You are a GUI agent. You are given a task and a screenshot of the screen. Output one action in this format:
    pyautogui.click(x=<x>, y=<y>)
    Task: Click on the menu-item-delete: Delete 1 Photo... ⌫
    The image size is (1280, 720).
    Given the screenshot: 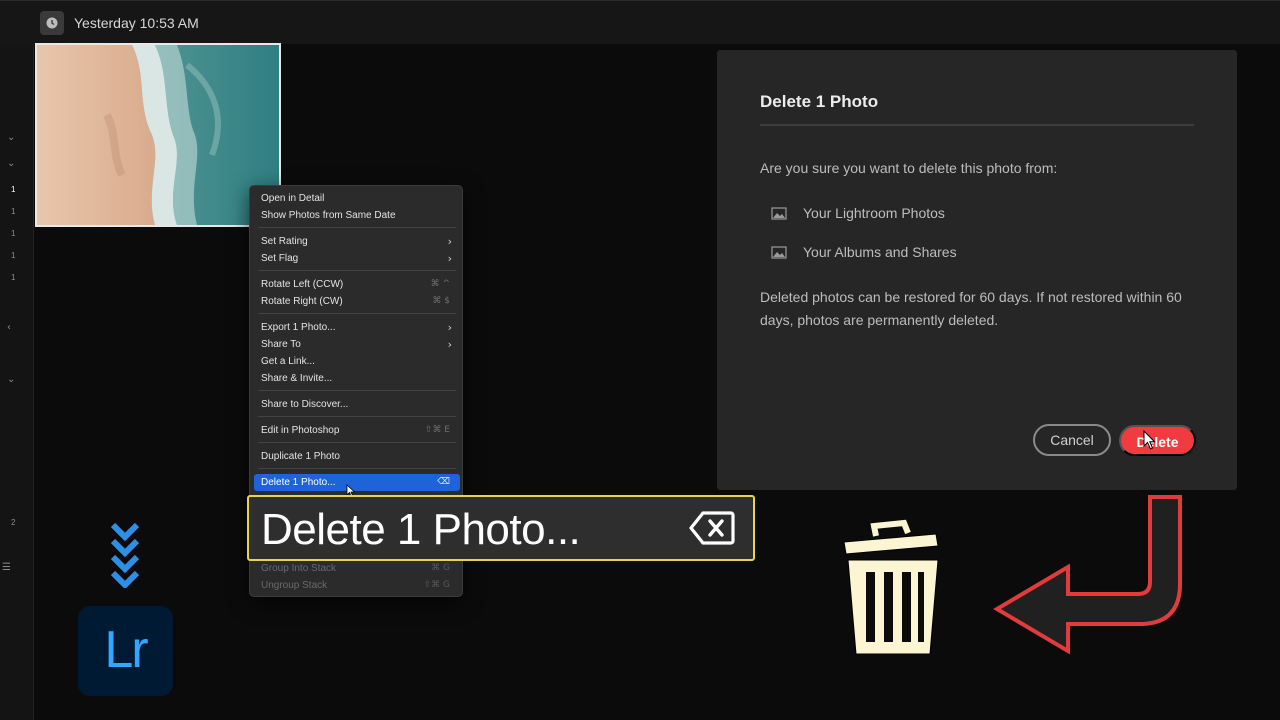 What is the action you would take?
    pyautogui.click(x=357, y=482)
    